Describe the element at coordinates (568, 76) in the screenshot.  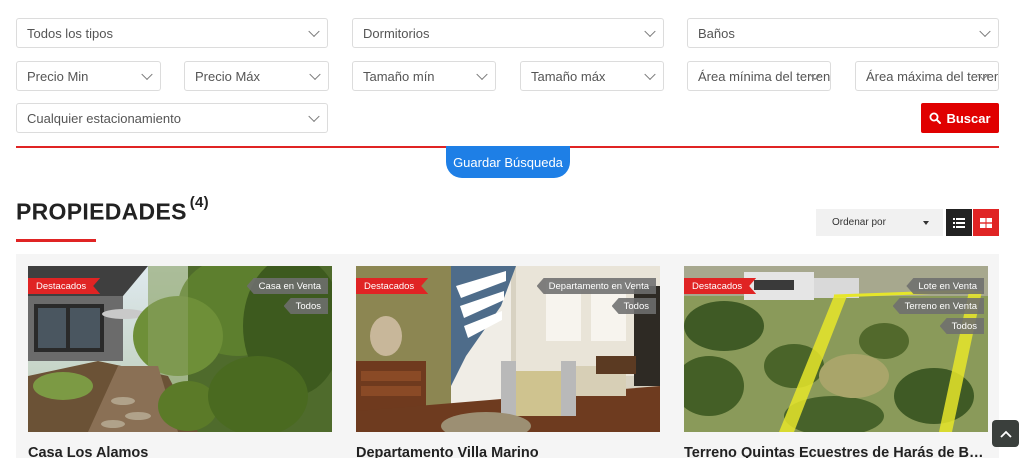
I see `max-size-select-label: Tamaño máx` at that location.